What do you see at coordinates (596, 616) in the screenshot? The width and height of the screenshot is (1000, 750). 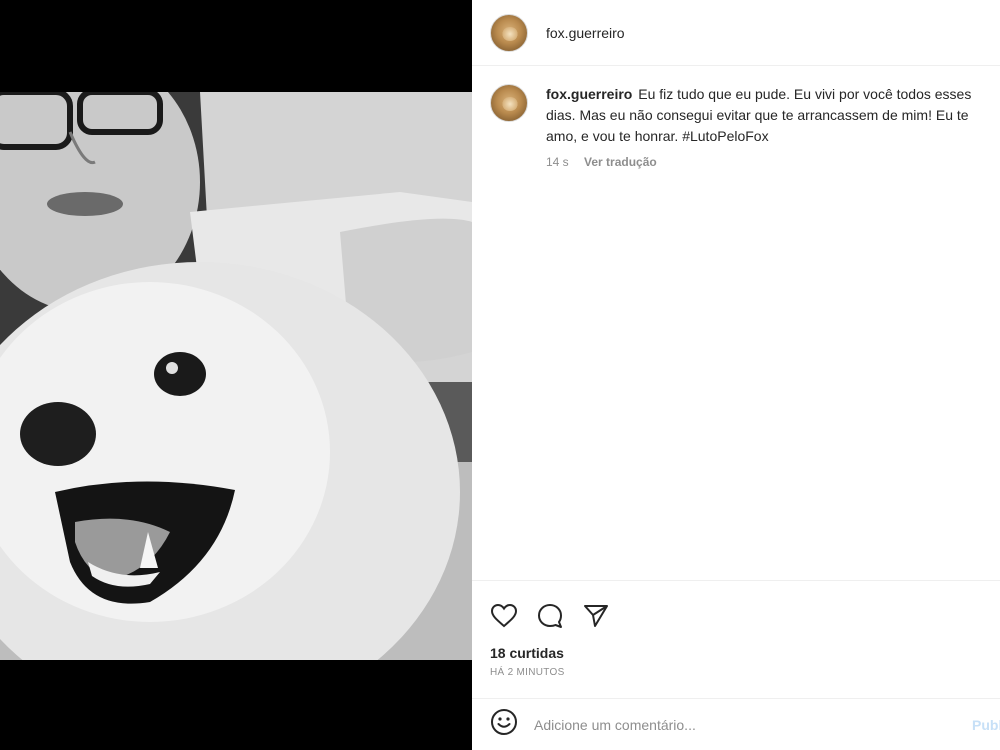 I see `send-icon` at bounding box center [596, 616].